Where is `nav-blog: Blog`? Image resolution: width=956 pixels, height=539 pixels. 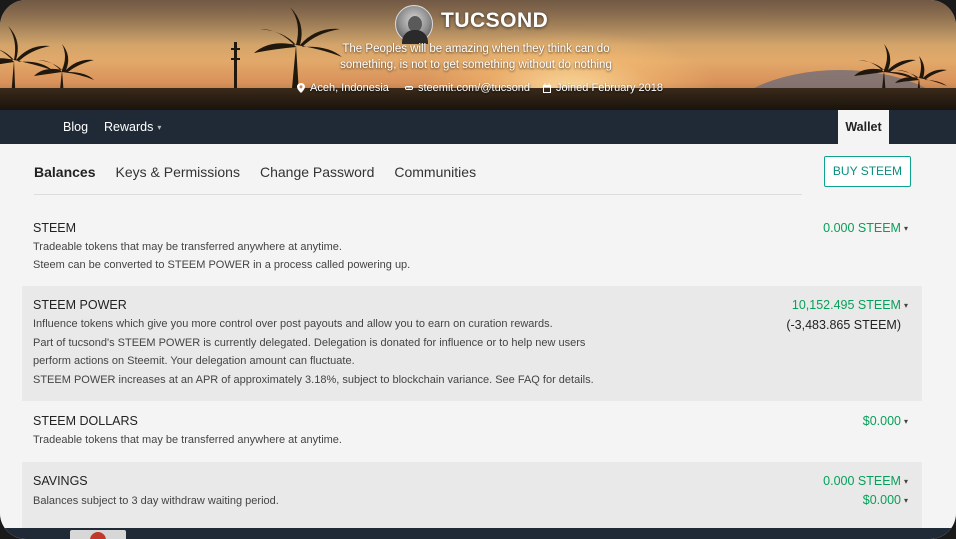
nav-blog: Blog is located at coordinates (75, 127).